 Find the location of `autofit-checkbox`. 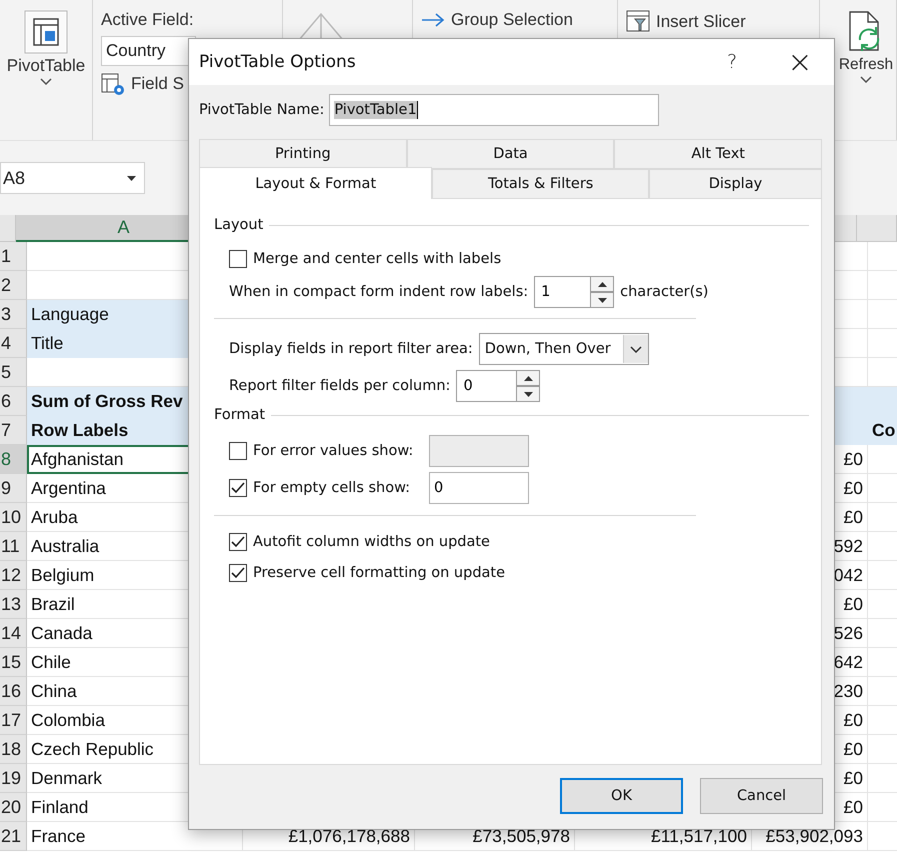

autofit-checkbox is located at coordinates (238, 541).